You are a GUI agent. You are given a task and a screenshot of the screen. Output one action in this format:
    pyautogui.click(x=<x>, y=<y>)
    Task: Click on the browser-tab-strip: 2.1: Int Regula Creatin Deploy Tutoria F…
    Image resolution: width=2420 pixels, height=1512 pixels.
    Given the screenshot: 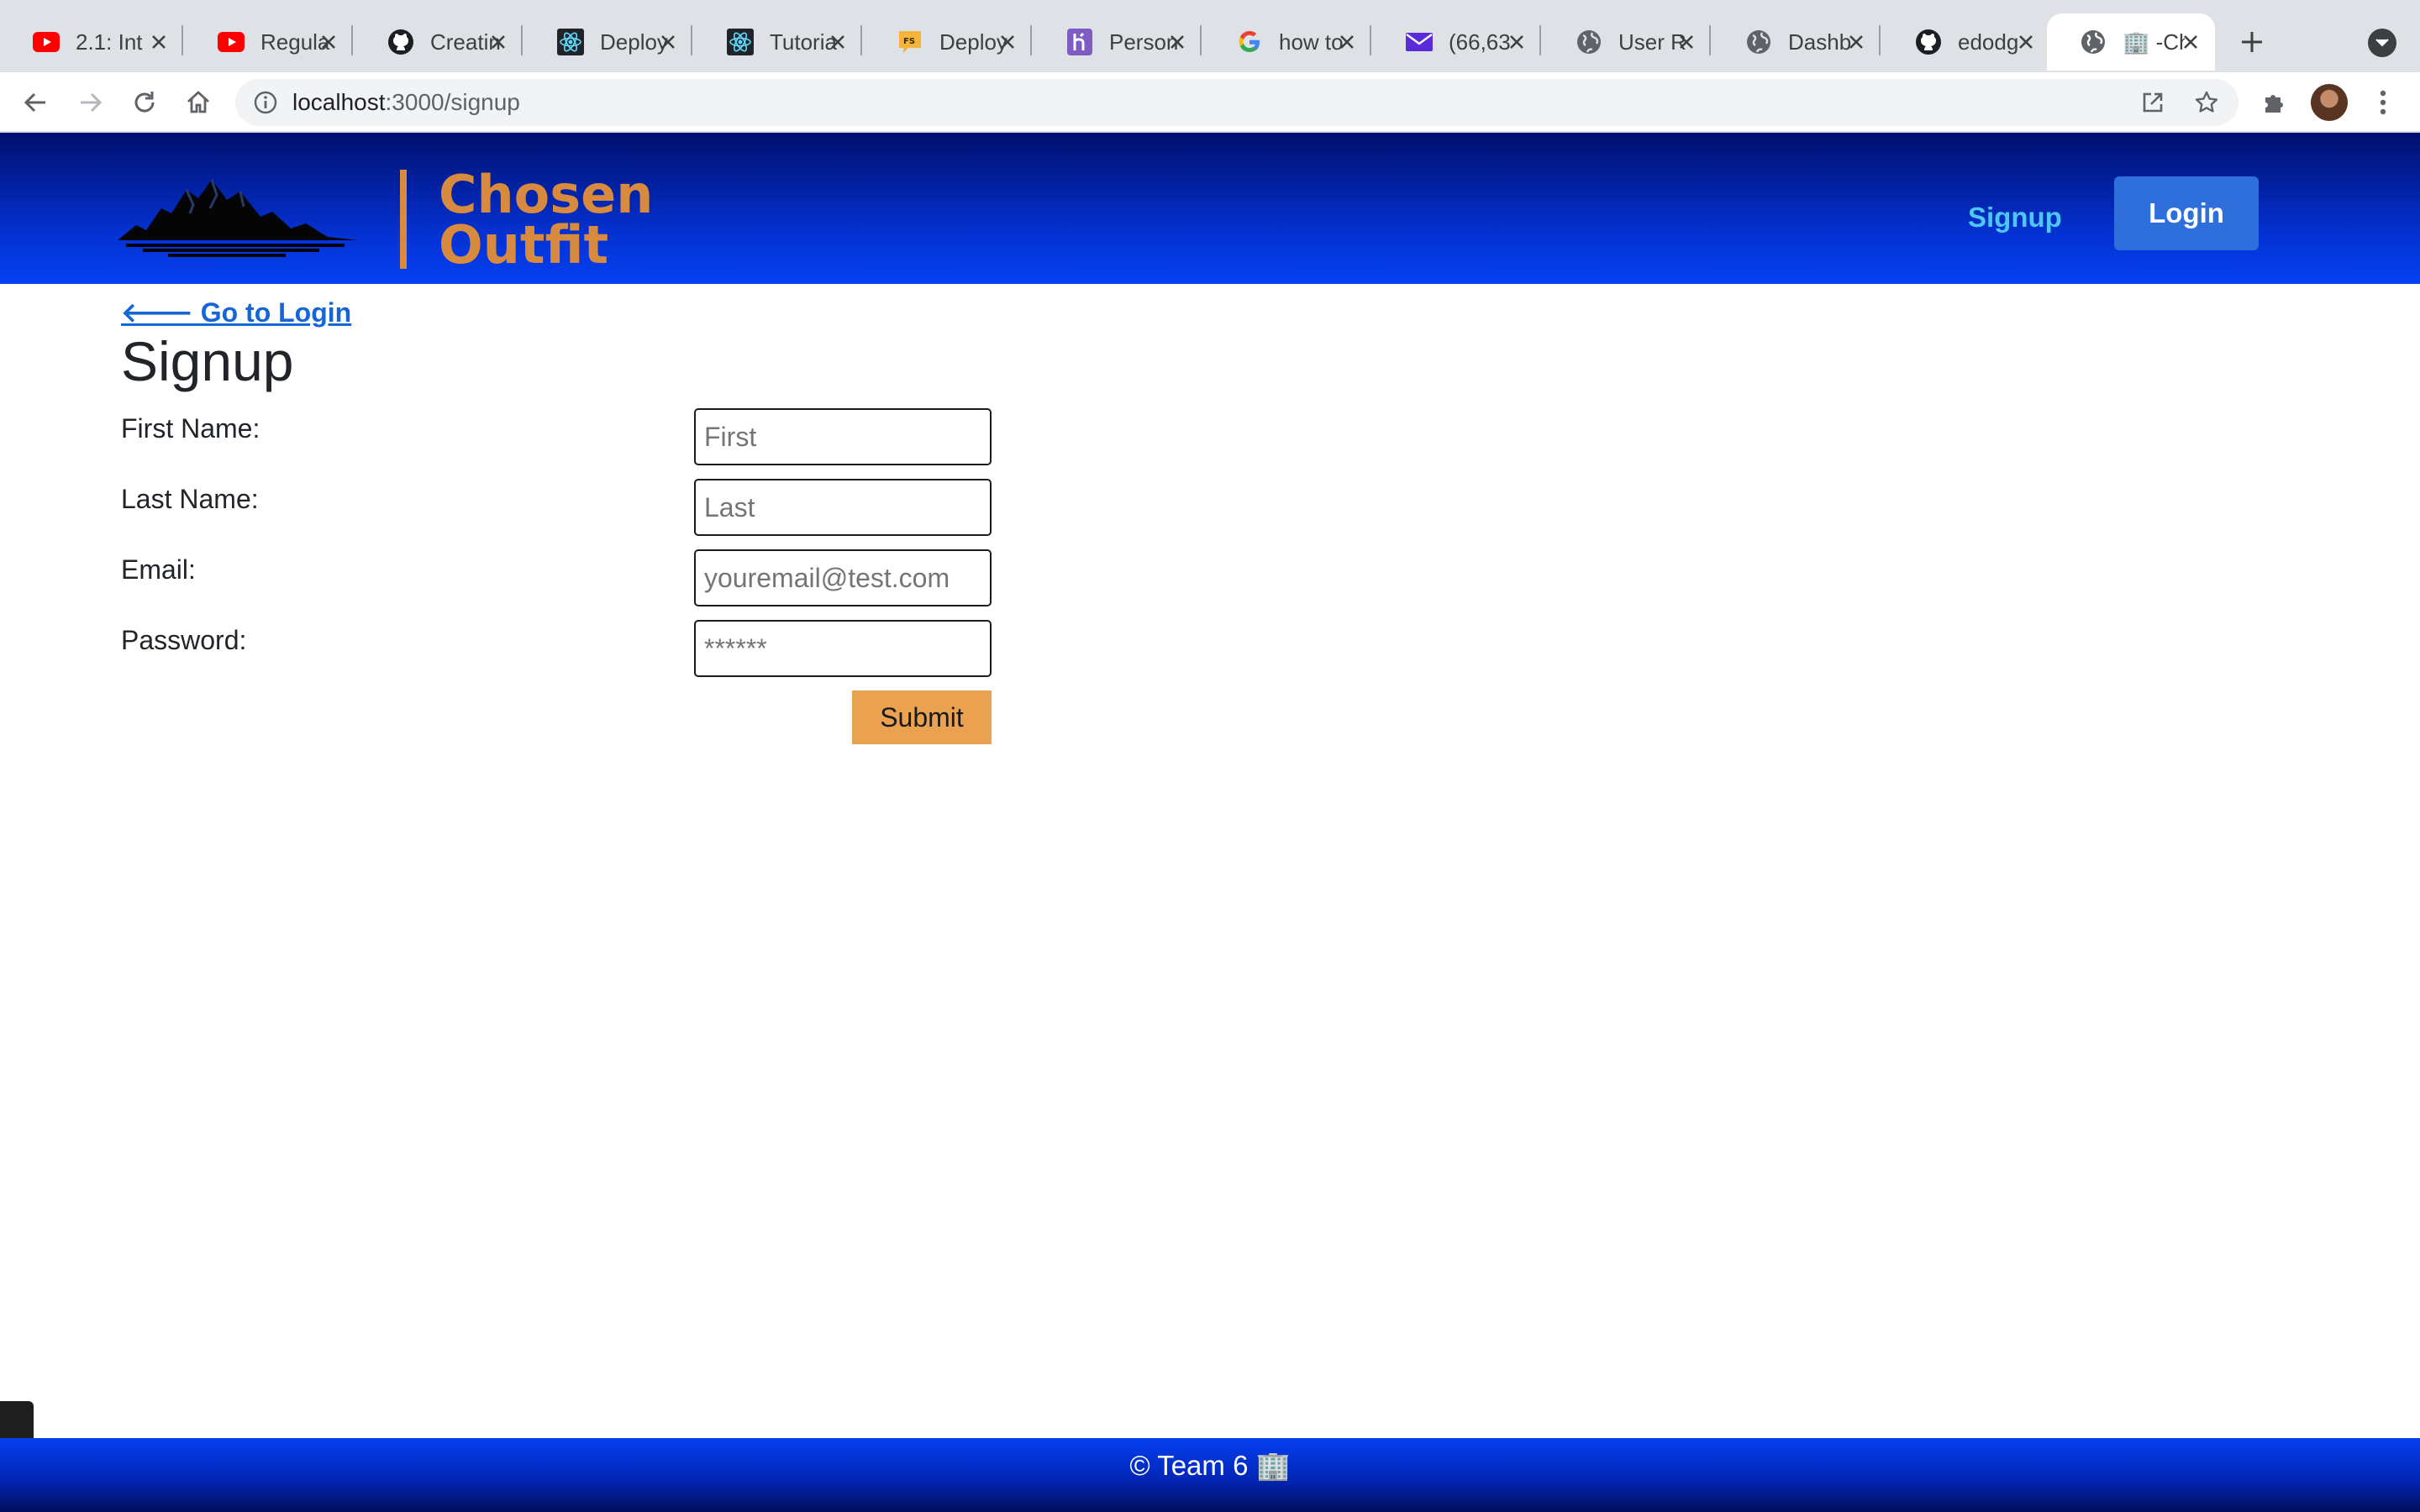 What is the action you would take?
    pyautogui.click(x=1210, y=36)
    